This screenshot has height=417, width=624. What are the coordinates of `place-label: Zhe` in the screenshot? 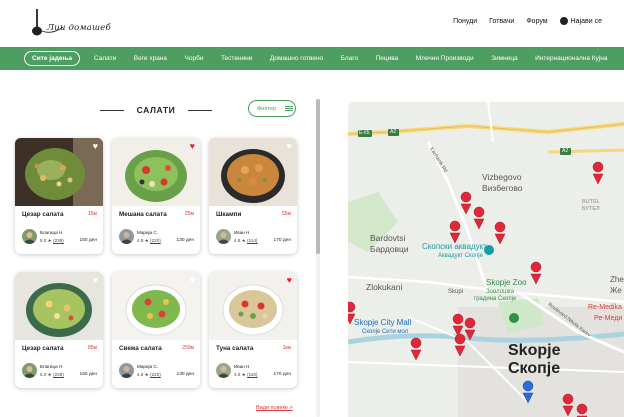 It's located at (617, 279).